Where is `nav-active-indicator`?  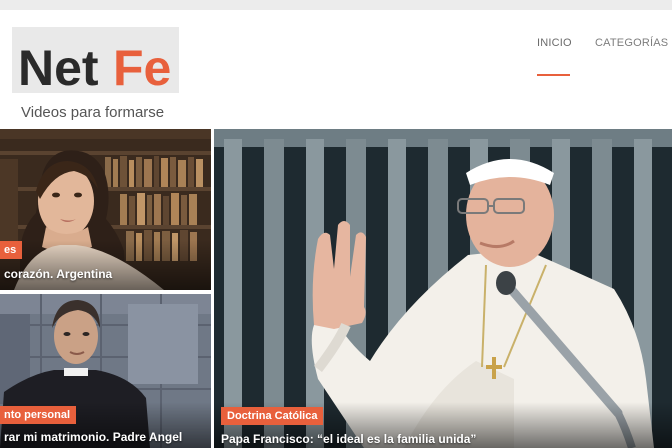
nav-active-indicator is located at coordinates (553, 75).